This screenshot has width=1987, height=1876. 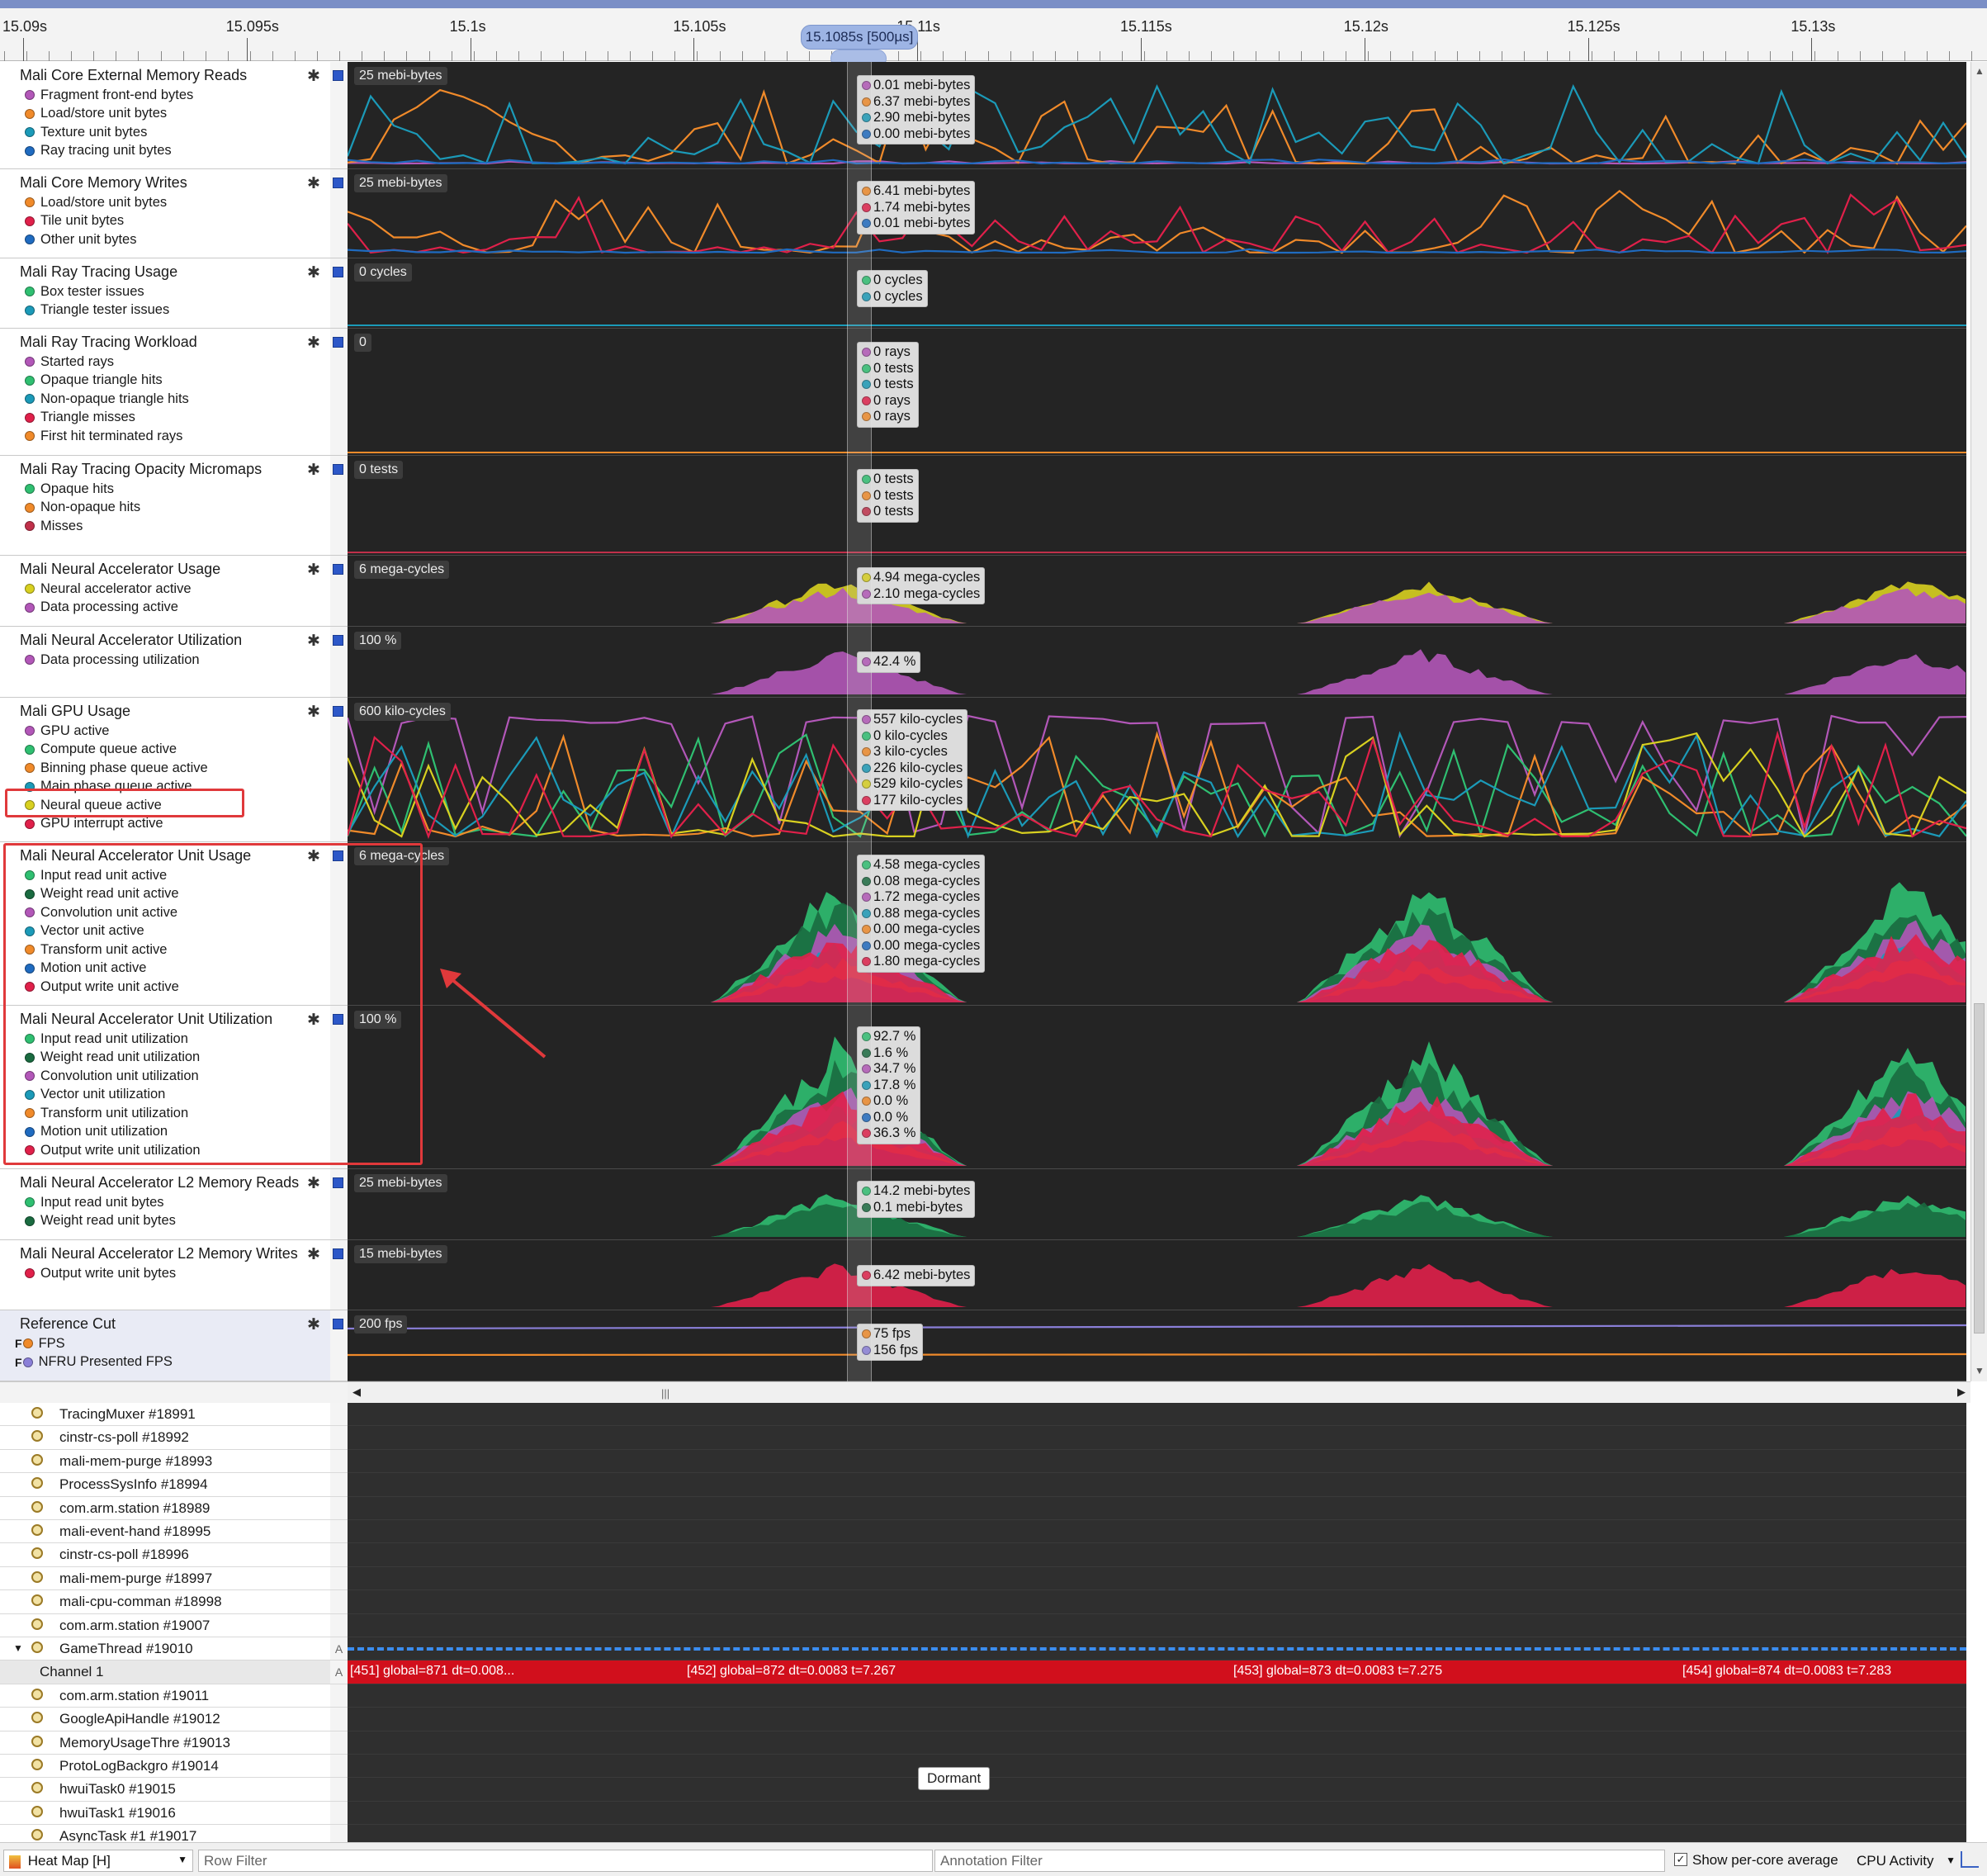 What do you see at coordinates (116, 750) in the screenshot?
I see `series-legend-item: Compute queue active` at bounding box center [116, 750].